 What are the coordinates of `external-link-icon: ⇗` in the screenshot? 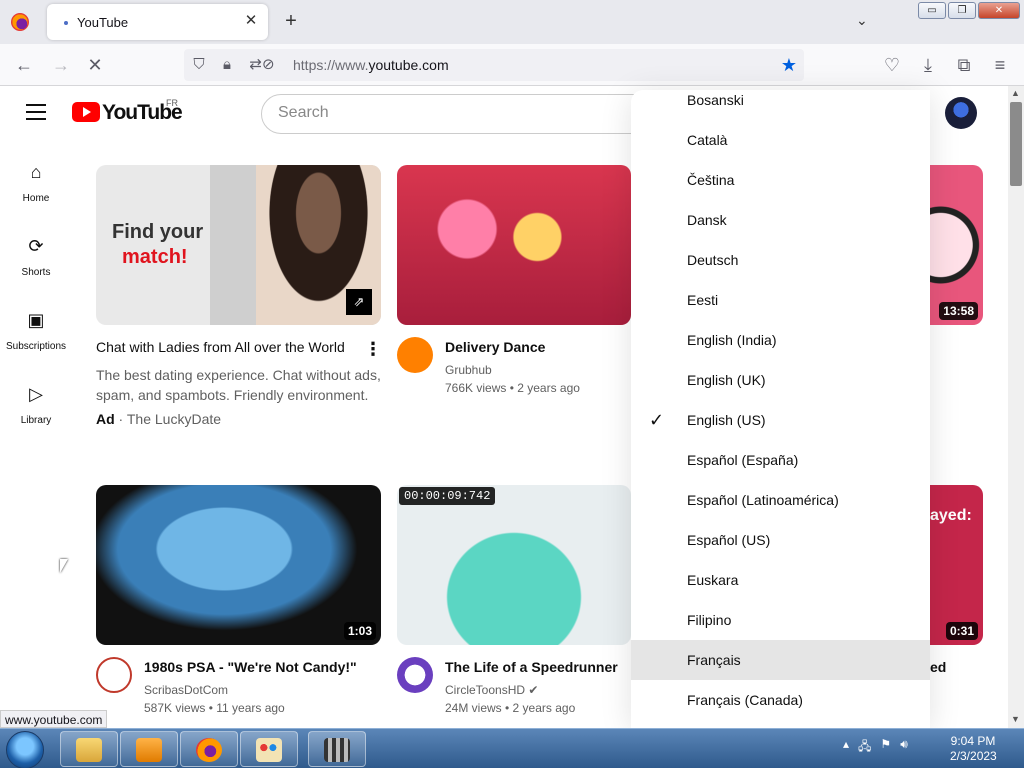 It's located at (359, 302).